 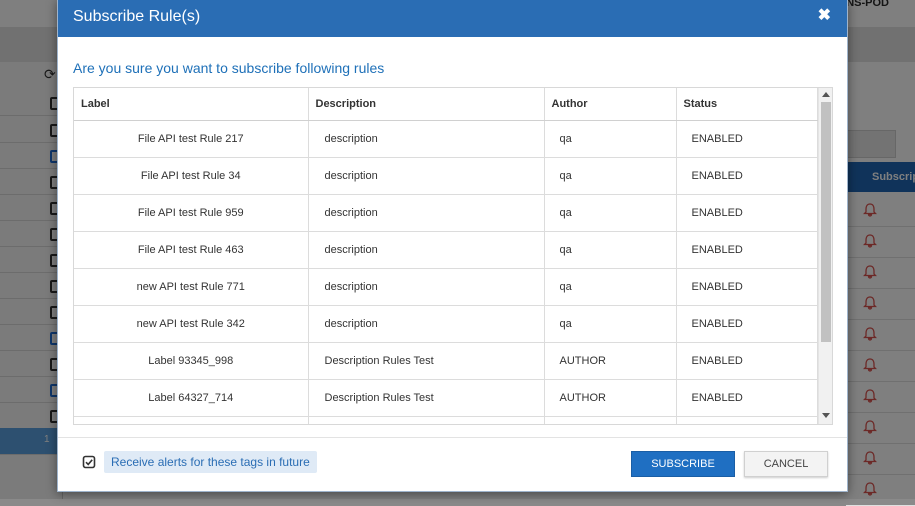 I want to click on column-header-status: Status, so click(x=747, y=104).